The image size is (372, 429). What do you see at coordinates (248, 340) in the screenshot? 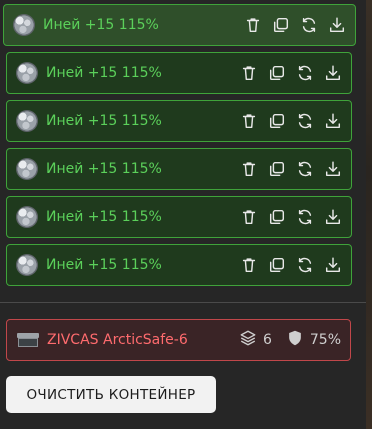
I see `layers-icon` at bounding box center [248, 340].